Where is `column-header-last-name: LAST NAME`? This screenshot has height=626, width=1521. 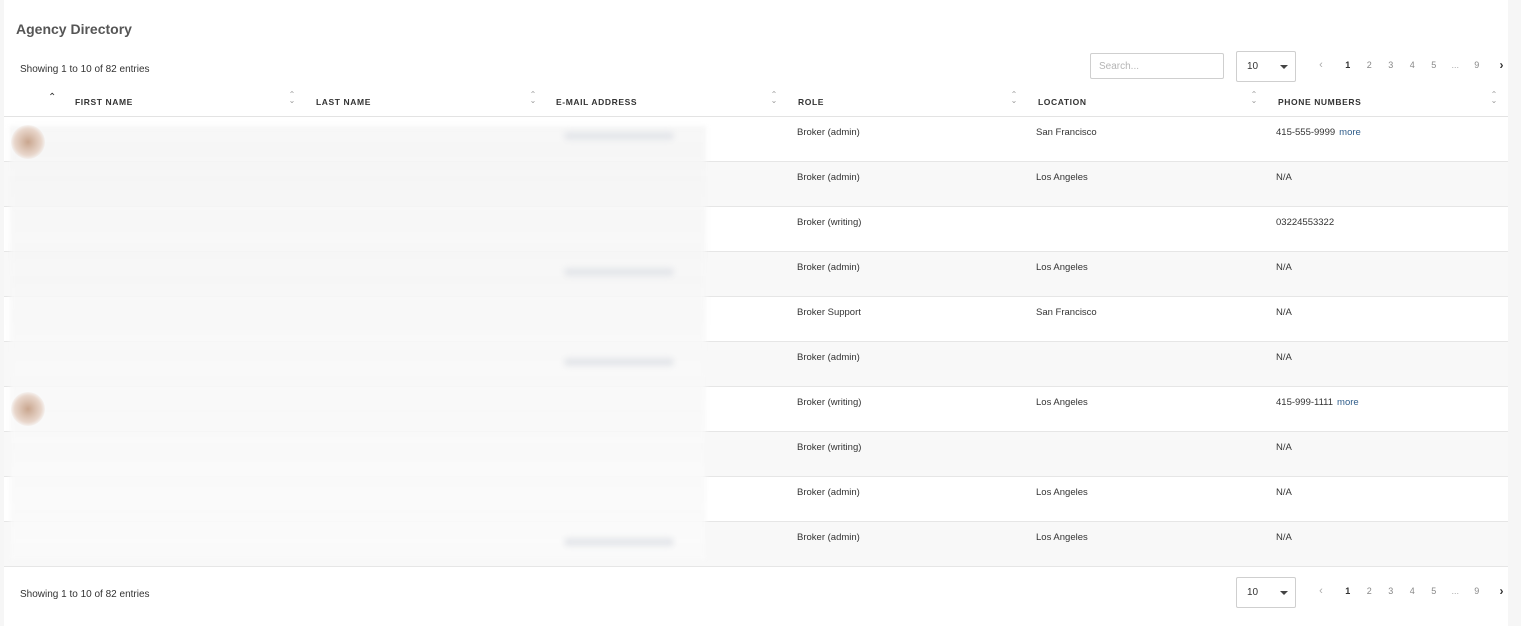
column-header-last-name: LAST NAME is located at coordinates (343, 102).